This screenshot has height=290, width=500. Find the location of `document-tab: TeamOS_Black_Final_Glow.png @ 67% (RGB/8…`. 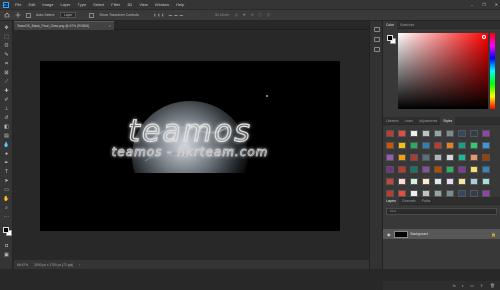

document-tab: TeamOS_Black_Final_Glow.png @ 67% (RGB/8… is located at coordinates (64, 25).